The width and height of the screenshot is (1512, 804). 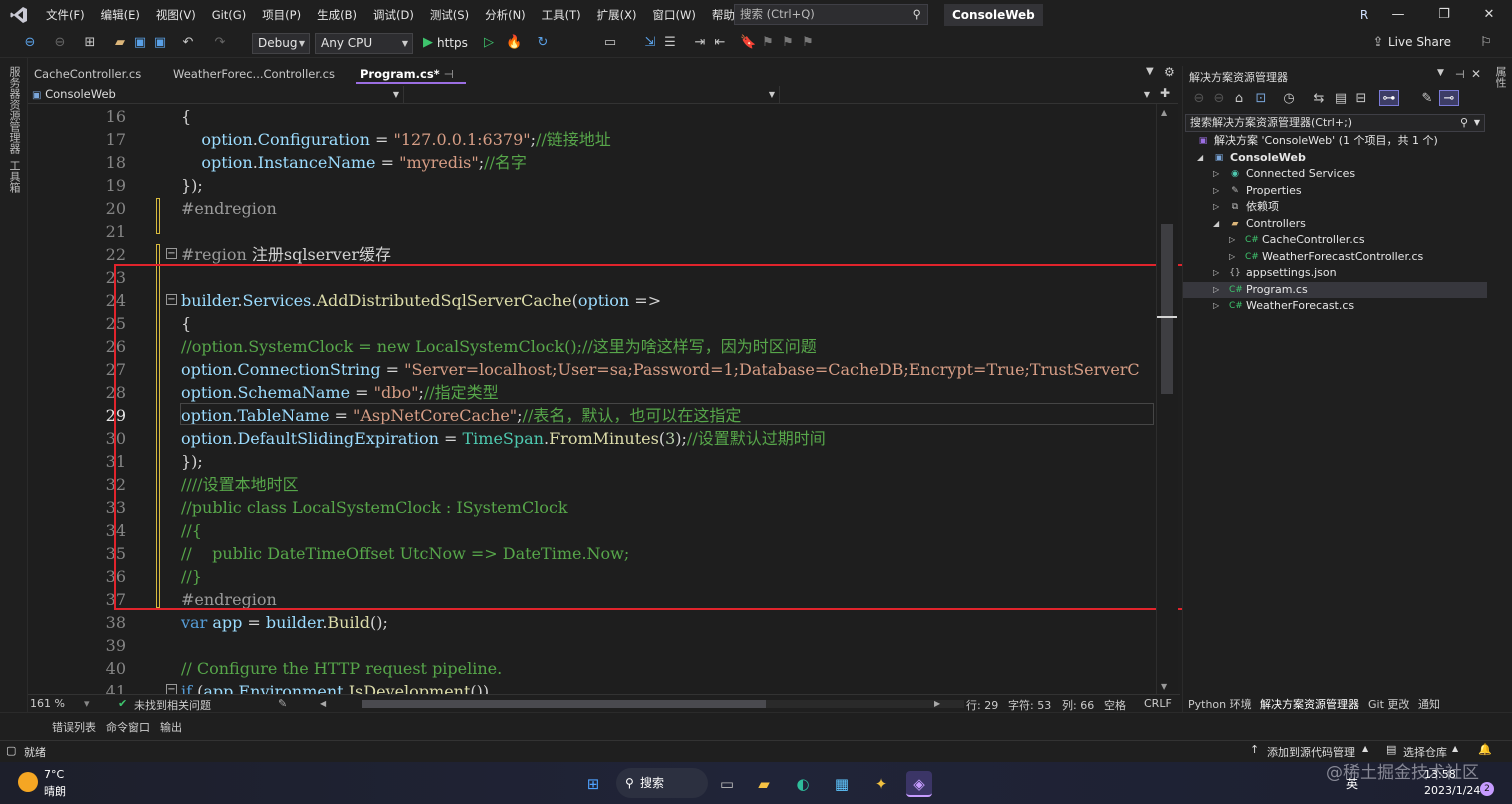 What do you see at coordinates (1335, 257) in the screenshot?
I see `tree-item: ▷ C# WeatherForecastController.cs` at bounding box center [1335, 257].